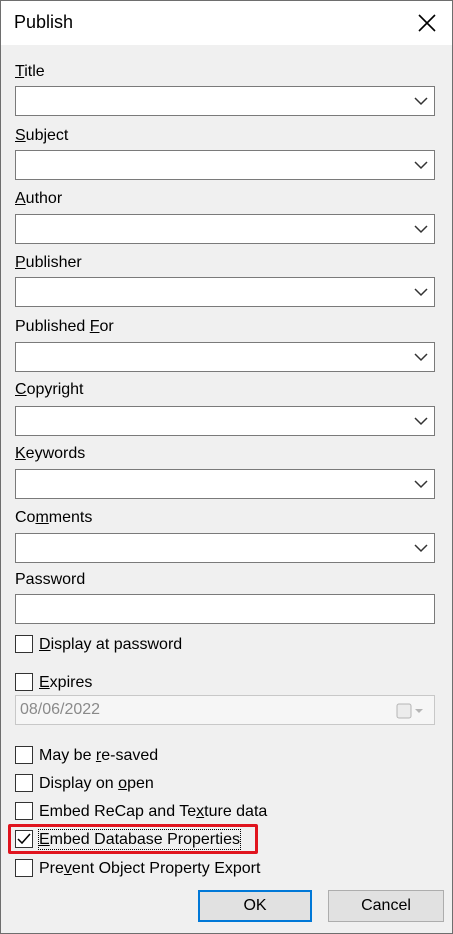  What do you see at coordinates (99, 755) in the screenshot?
I see `may-be-resaved-label: May be re-saved` at bounding box center [99, 755].